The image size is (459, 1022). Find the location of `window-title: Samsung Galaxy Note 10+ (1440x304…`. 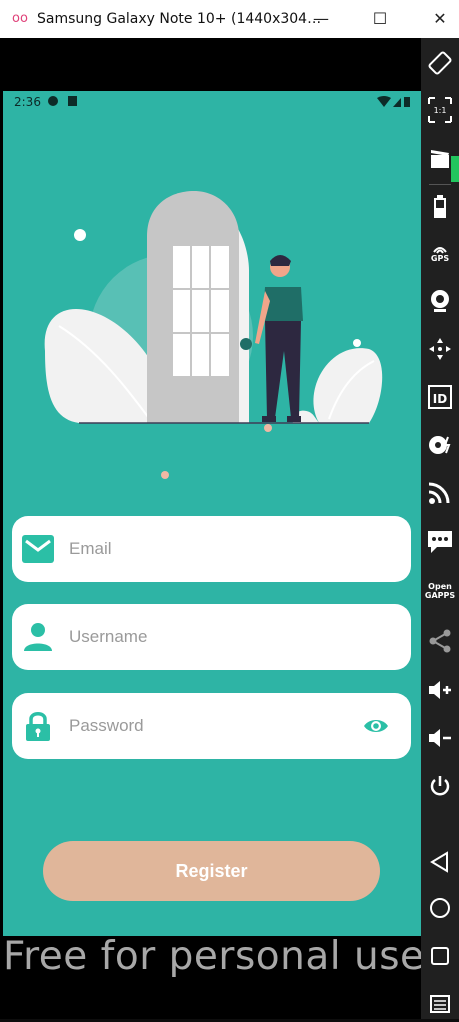

window-title: Samsung Galaxy Note 10+ (1440x304… is located at coordinates (179, 19).